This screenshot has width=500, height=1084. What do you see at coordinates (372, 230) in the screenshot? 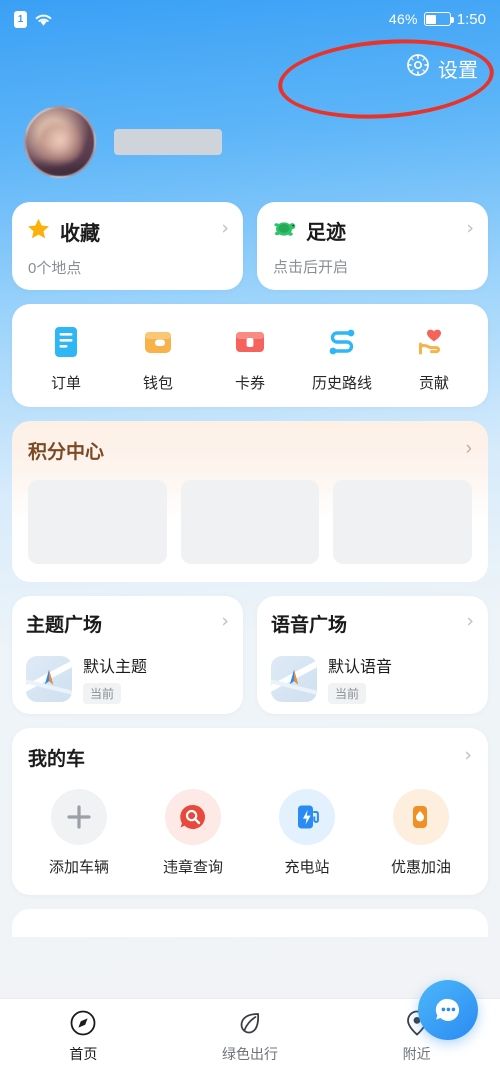
I see `footprints-header: 足迹` at bounding box center [372, 230].